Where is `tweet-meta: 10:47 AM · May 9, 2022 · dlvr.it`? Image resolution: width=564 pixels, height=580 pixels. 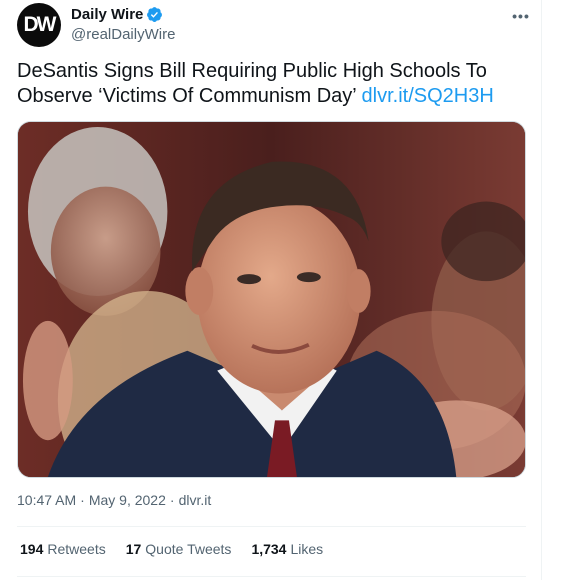
tweet-meta: 10:47 AM · May 9, 2022 · dlvr.it is located at coordinates (114, 500).